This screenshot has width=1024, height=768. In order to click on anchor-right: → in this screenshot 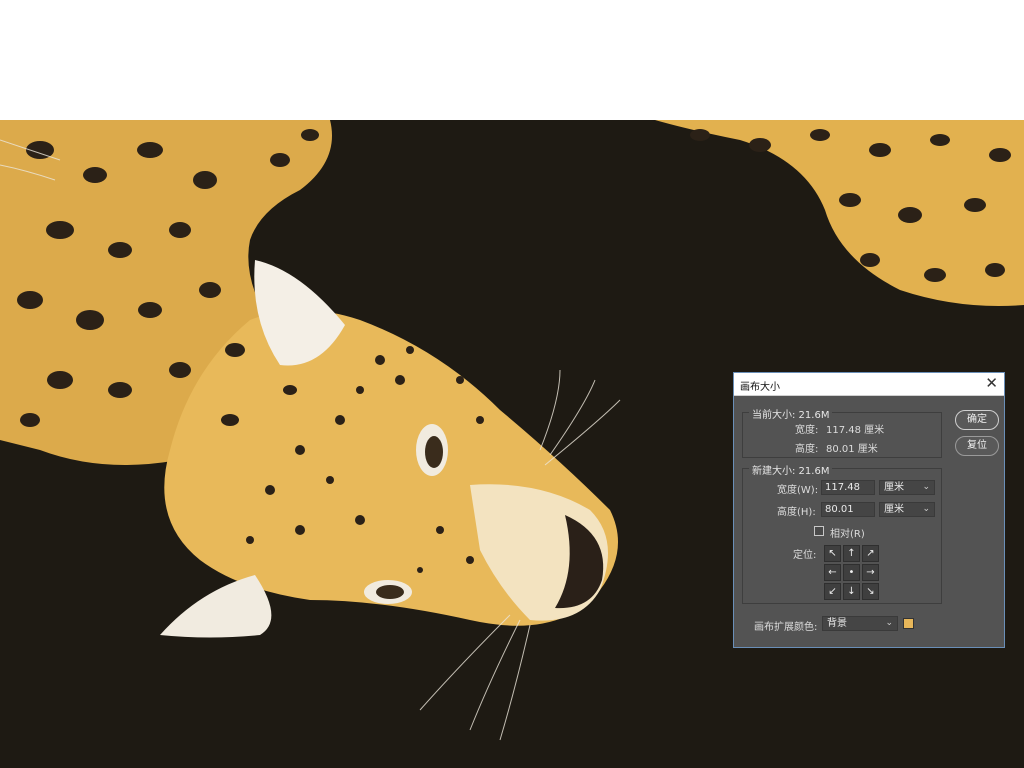, I will do `click(870, 572)`.